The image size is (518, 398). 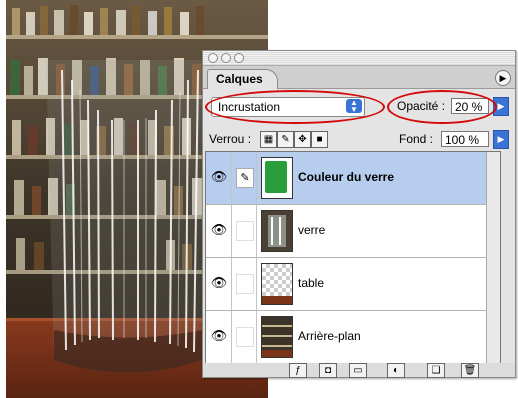 I want to click on scrollbar, so click(x=493, y=258).